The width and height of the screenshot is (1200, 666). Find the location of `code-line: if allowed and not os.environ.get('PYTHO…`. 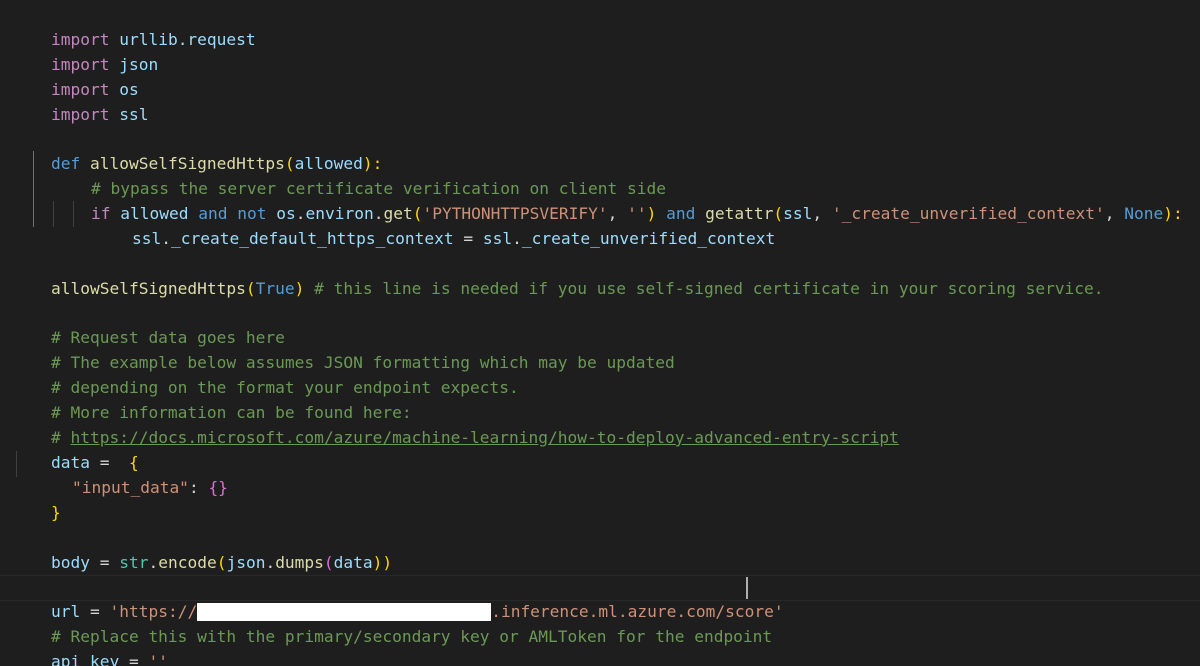

code-line: if allowed and not os.environ.get('PYTHO… is located at coordinates (617, 200).